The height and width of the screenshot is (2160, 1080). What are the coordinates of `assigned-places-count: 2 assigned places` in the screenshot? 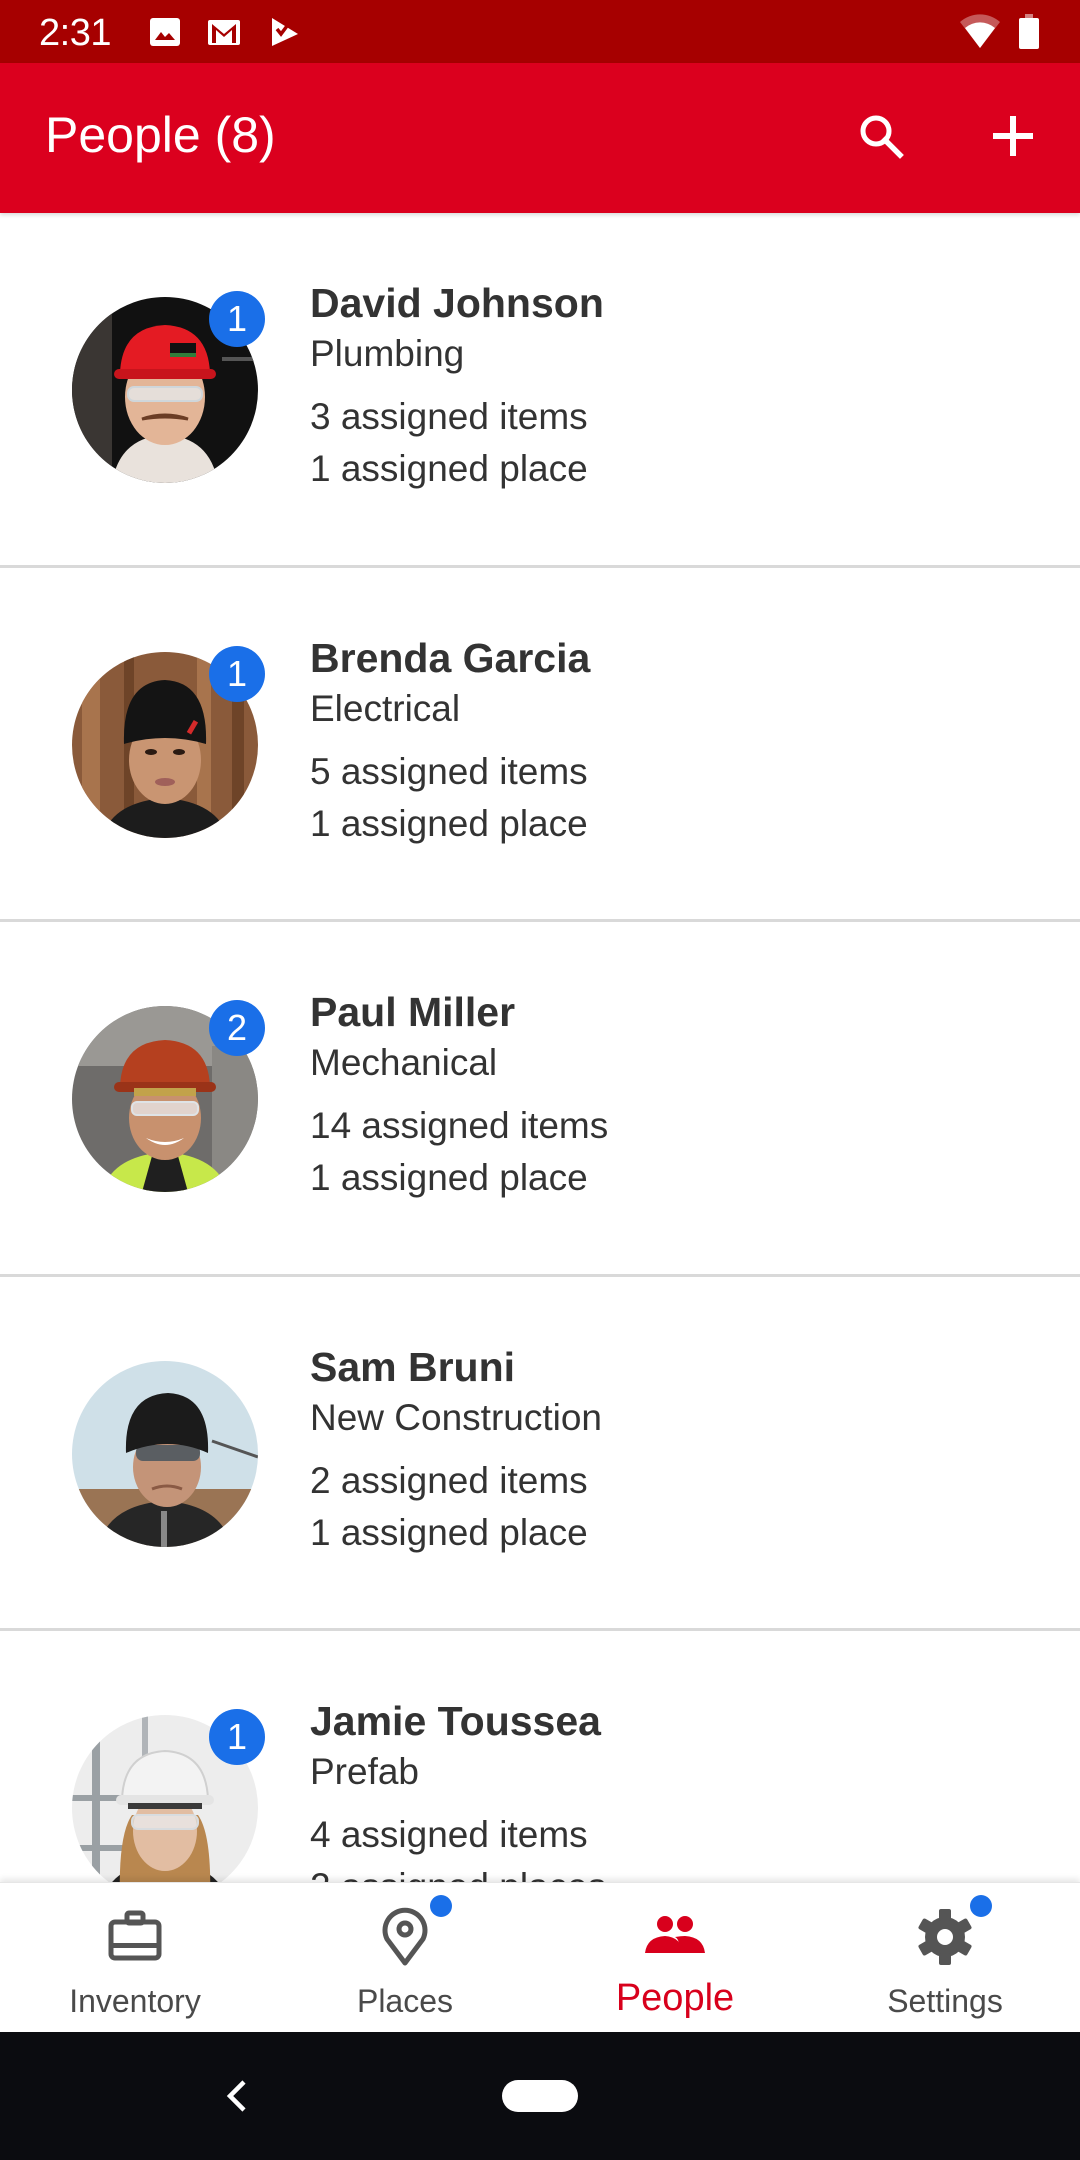 It's located at (458, 1872).